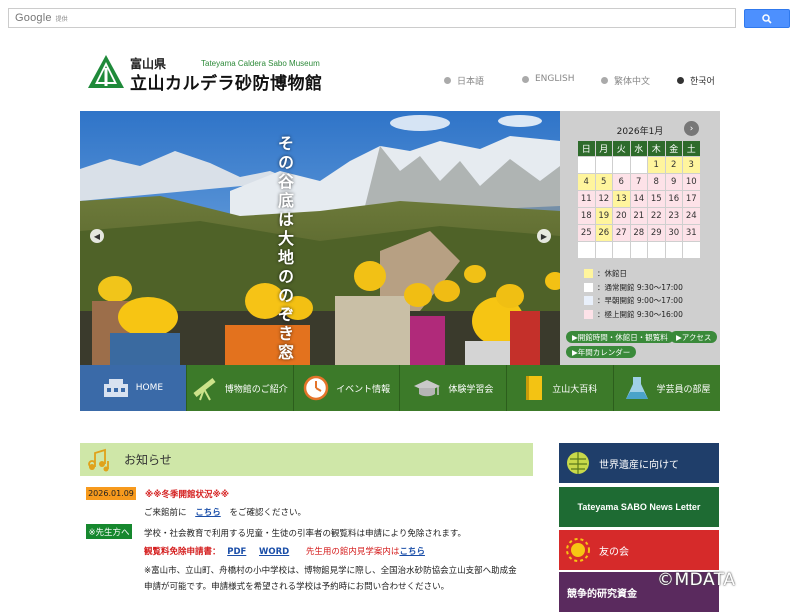 The height and width of the screenshot is (612, 800). What do you see at coordinates (240, 388) in the screenshot?
I see `nav-about: 博物館のご紹介` at bounding box center [240, 388].